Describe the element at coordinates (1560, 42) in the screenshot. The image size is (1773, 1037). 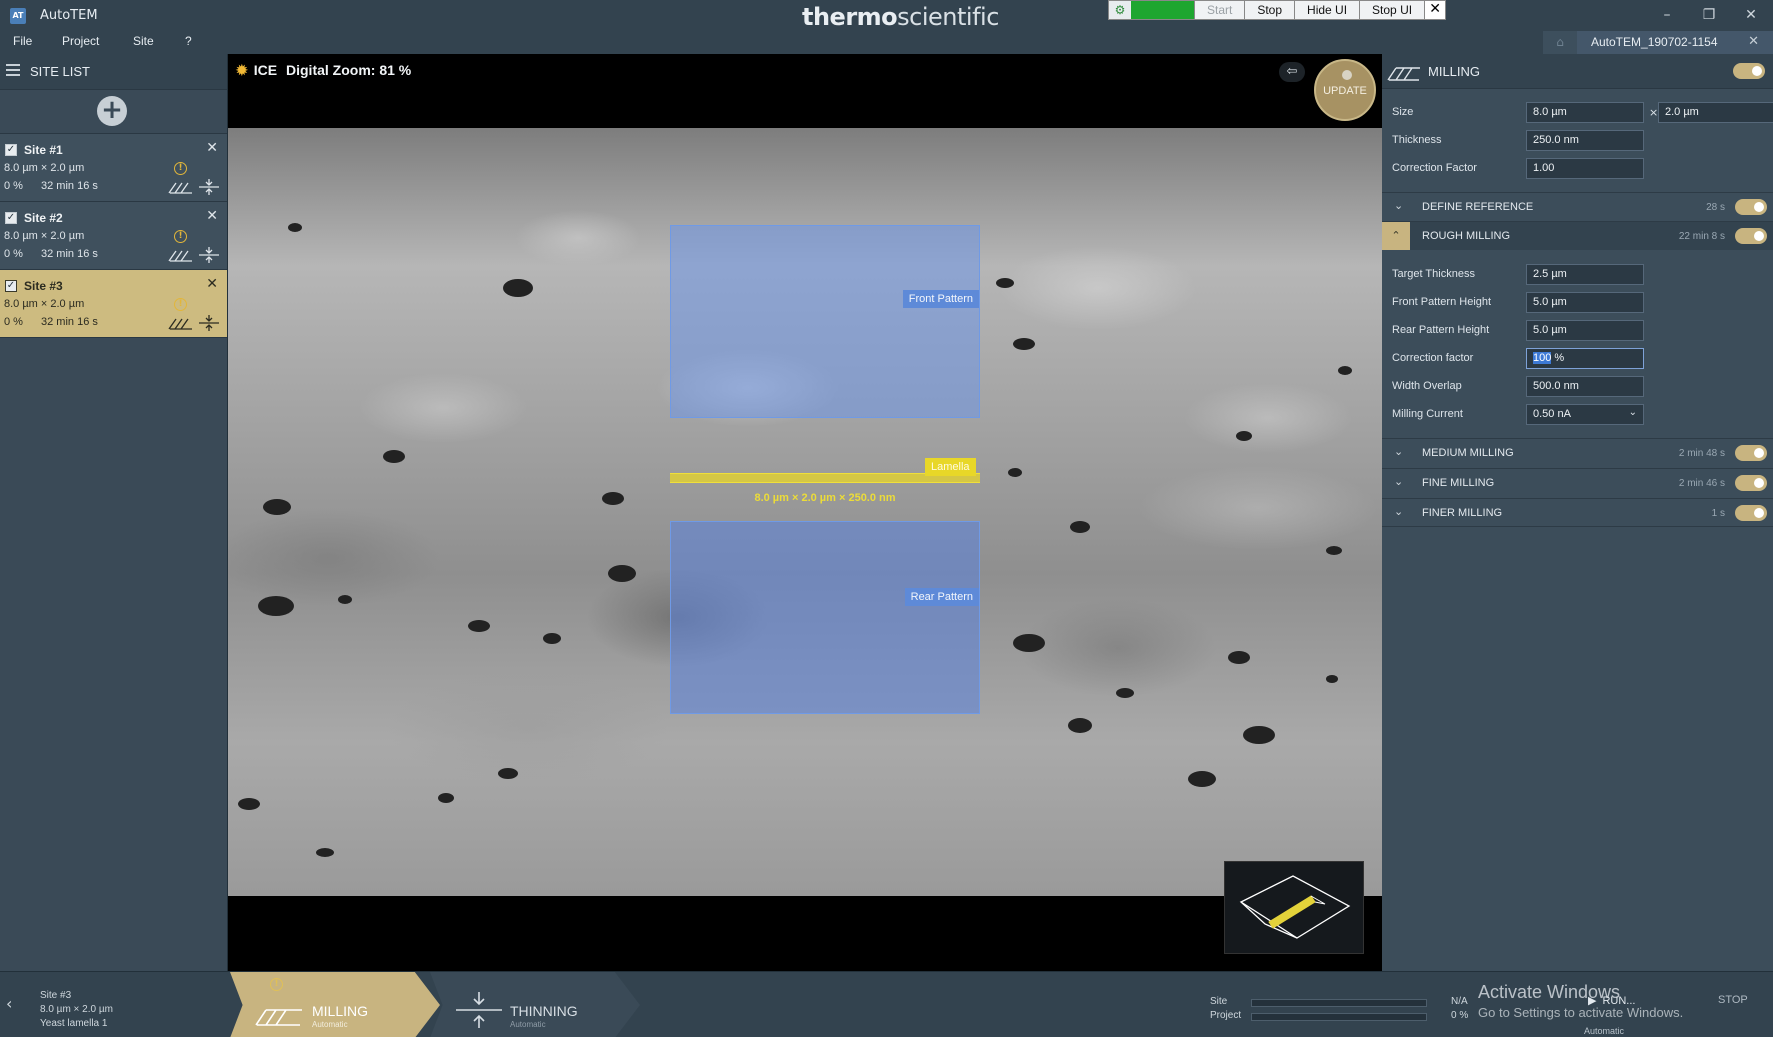
I see `home-tab-icon: ⌂` at that location.